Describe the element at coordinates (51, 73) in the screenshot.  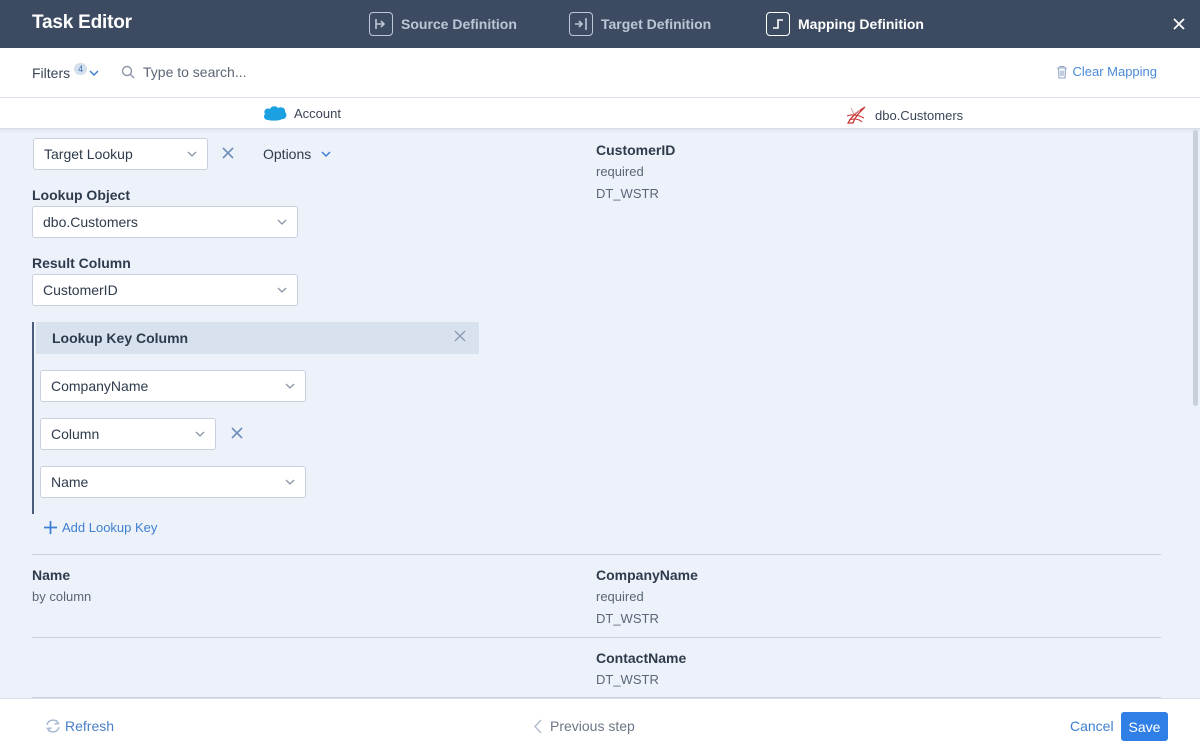
I see `filters-label: Filters` at that location.